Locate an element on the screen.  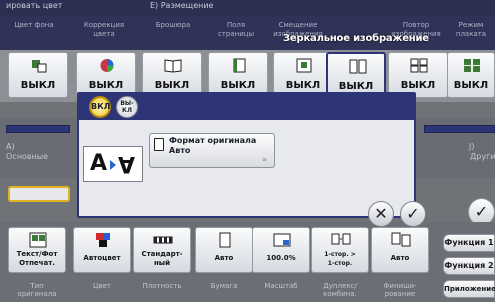
tab-label-page-margin: Поля страницы is located at coordinates (236, 30).